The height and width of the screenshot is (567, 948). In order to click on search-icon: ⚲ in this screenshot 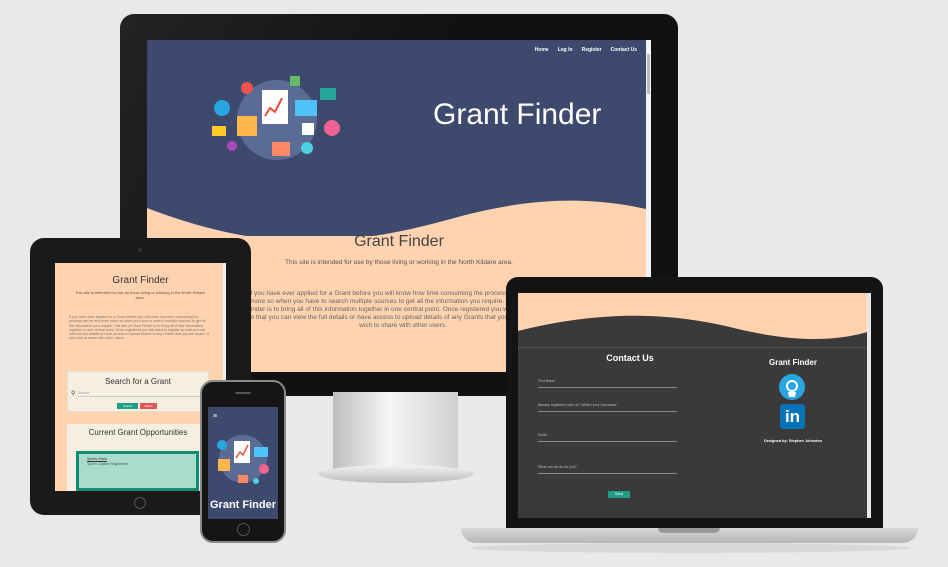, I will do `click(73, 394)`.